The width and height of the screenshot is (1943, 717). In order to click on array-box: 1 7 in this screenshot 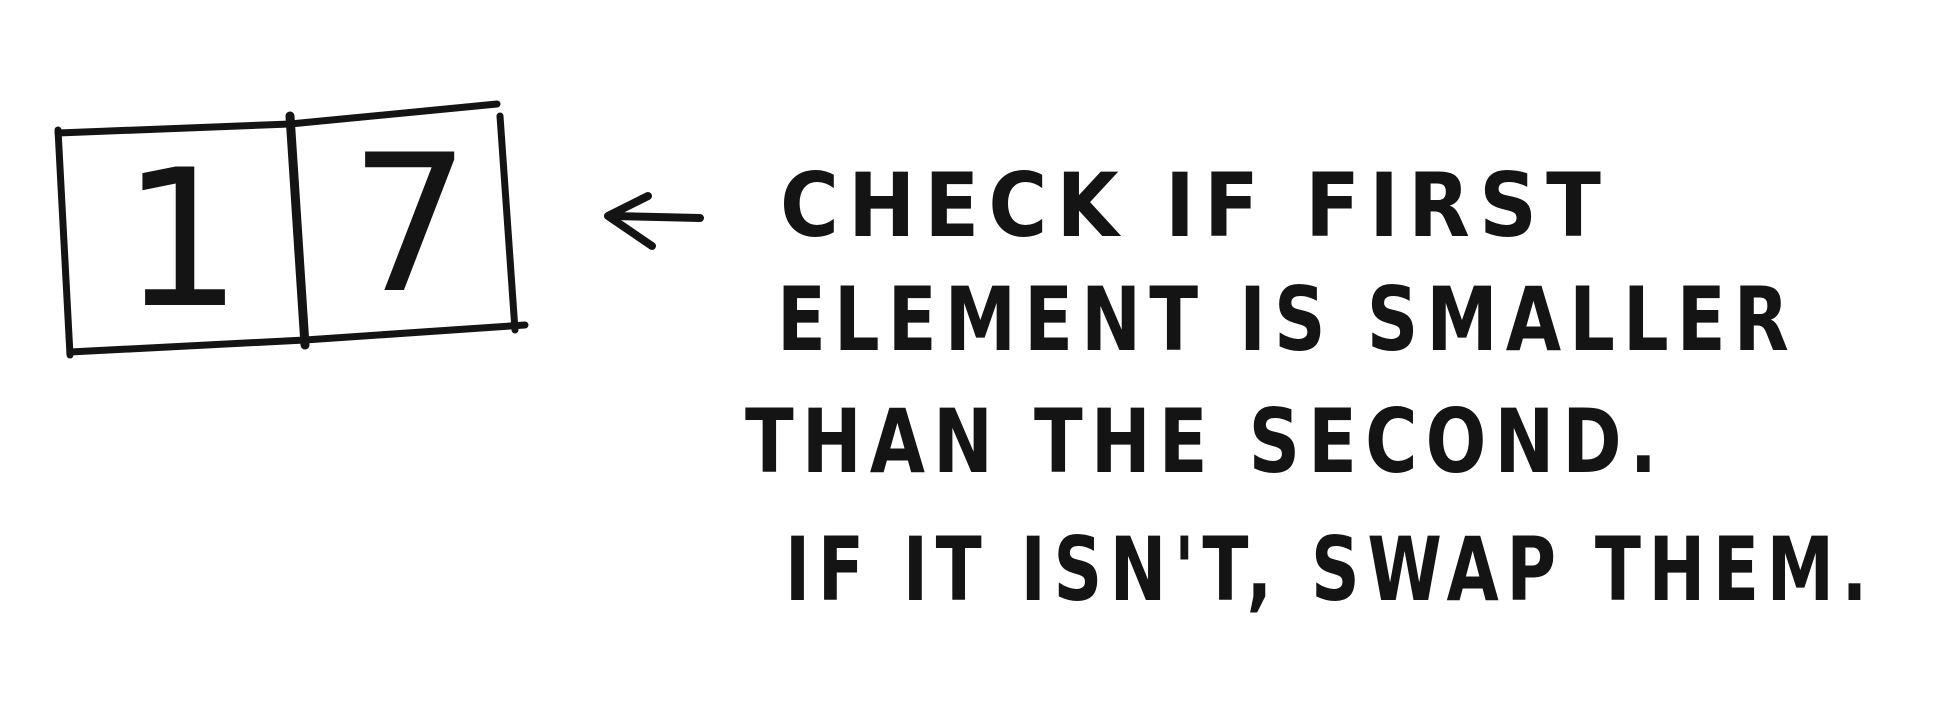, I will do `click(291, 229)`.